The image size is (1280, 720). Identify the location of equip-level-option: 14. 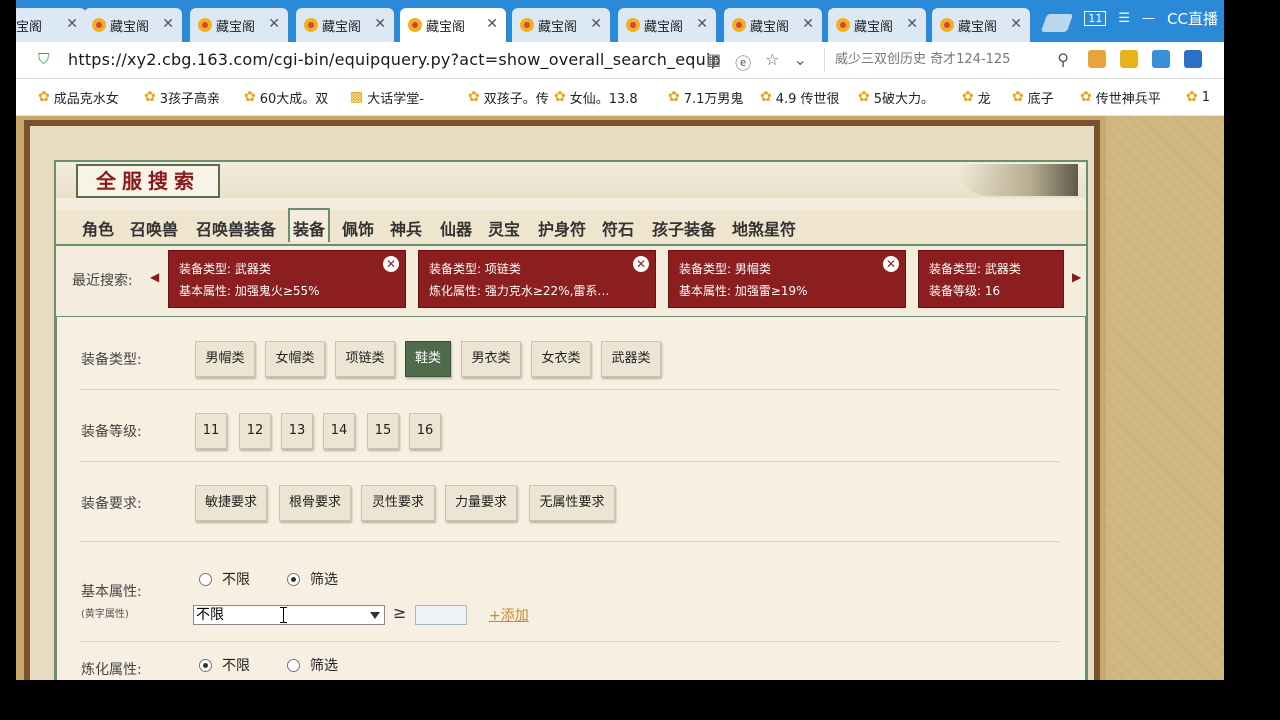
(339, 431).